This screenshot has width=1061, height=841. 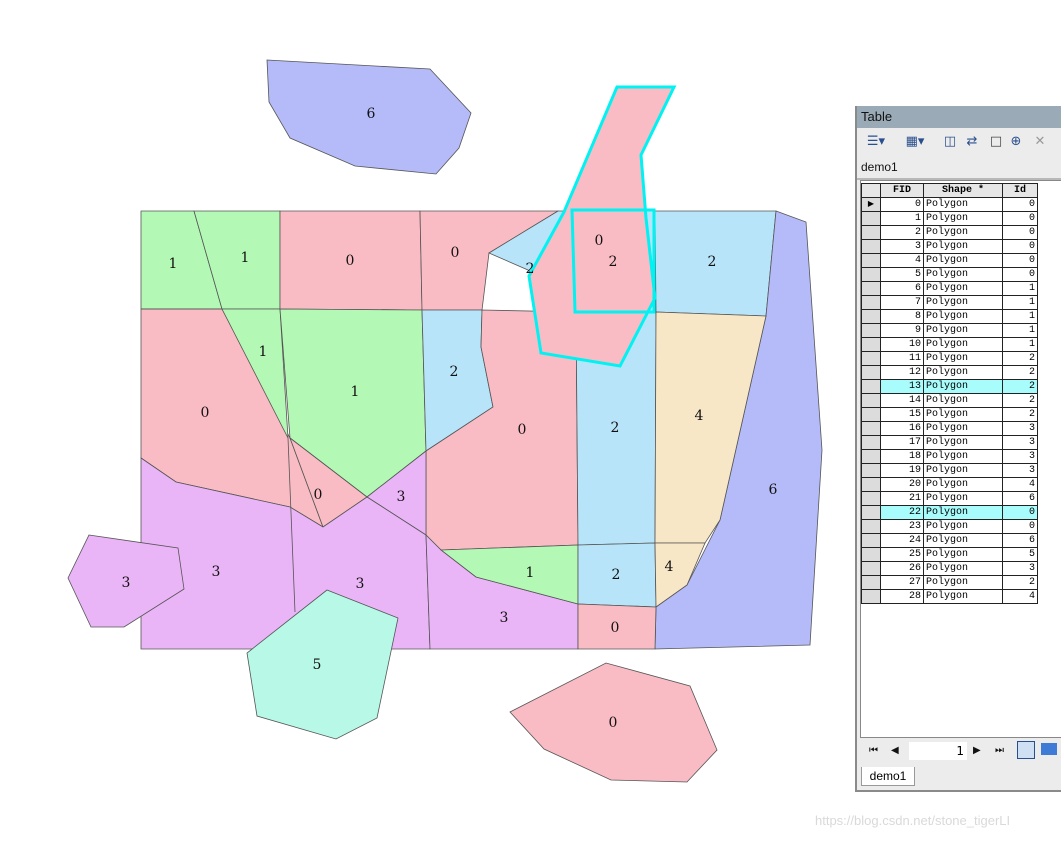 I want to click on cell-id: 6, so click(x=1020, y=540).